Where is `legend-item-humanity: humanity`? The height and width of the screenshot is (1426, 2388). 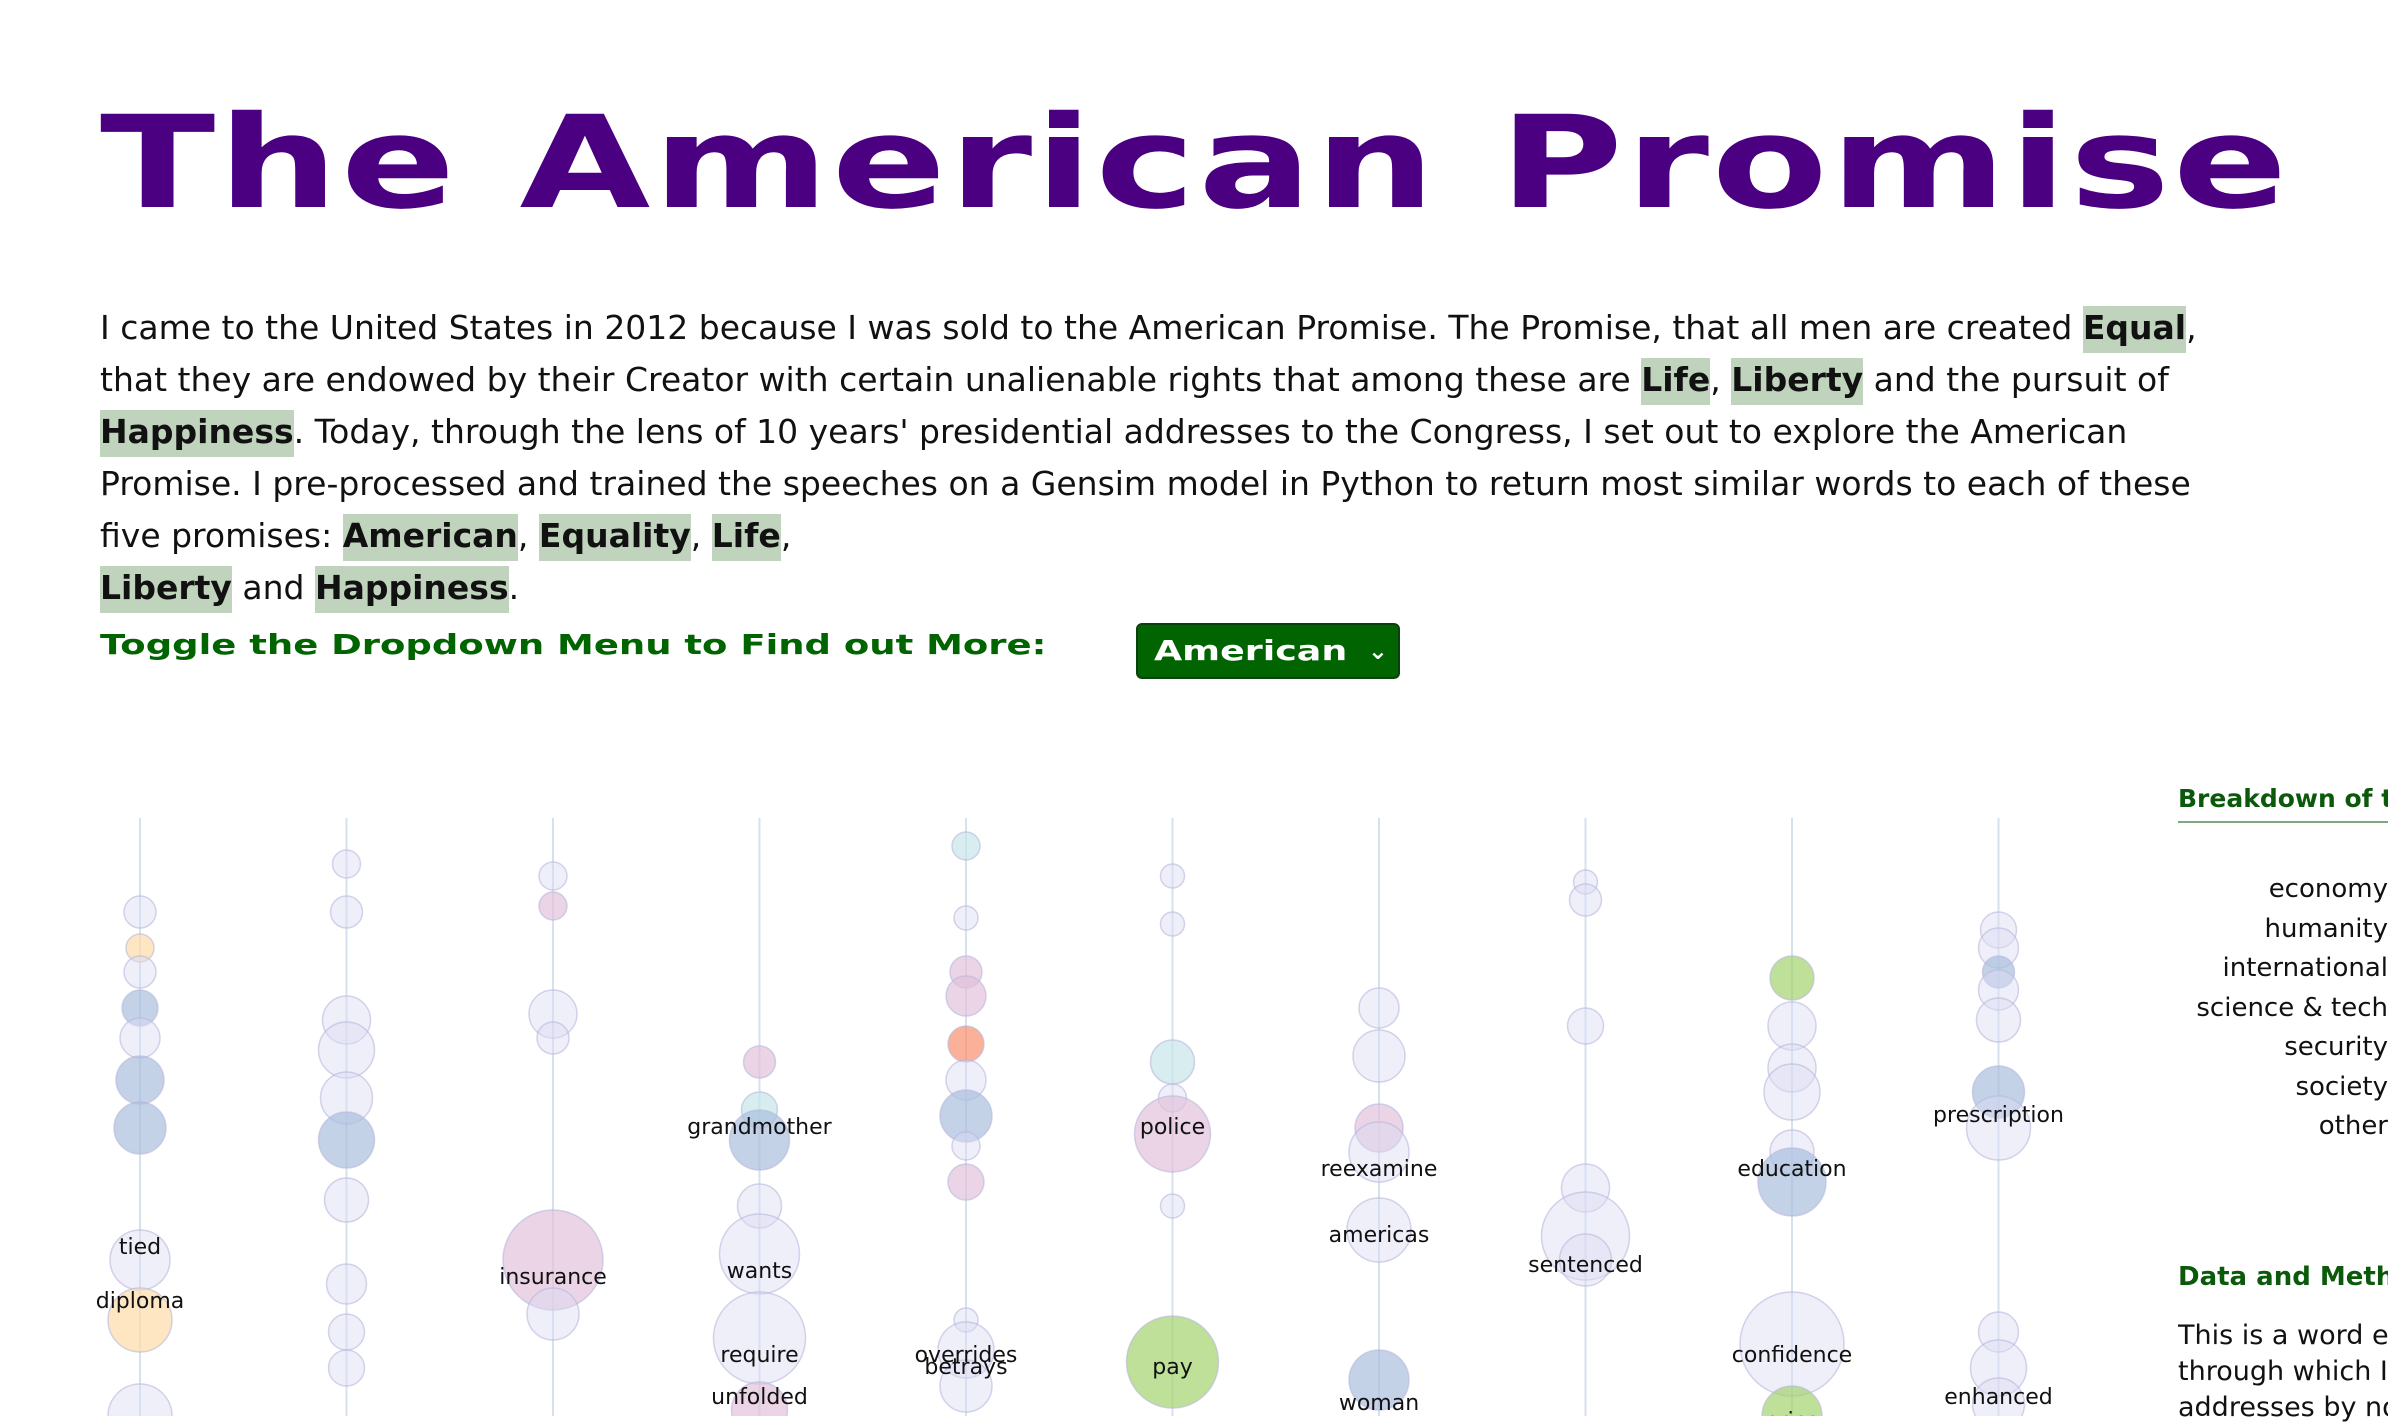
legend-item-humanity: humanity is located at coordinates (2283, 930).